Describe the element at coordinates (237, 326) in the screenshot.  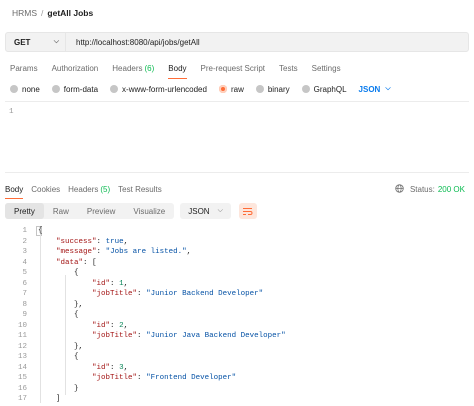
I see `code-line: 10 "id": 2,` at that location.